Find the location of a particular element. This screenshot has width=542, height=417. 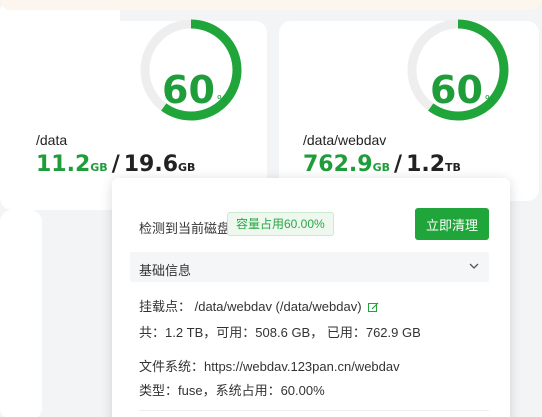

total-unit: TB is located at coordinates (453, 167).